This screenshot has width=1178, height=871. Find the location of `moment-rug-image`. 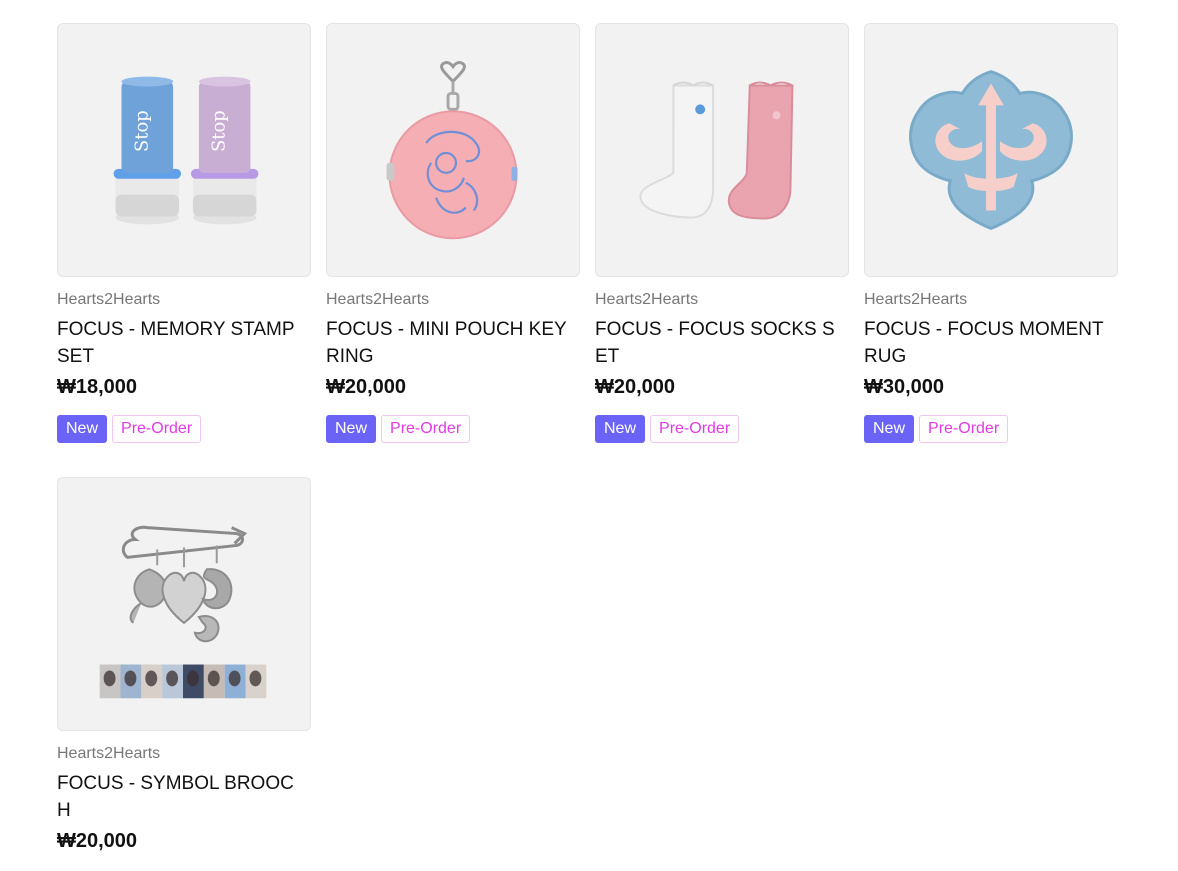

moment-rug-image is located at coordinates (991, 150).